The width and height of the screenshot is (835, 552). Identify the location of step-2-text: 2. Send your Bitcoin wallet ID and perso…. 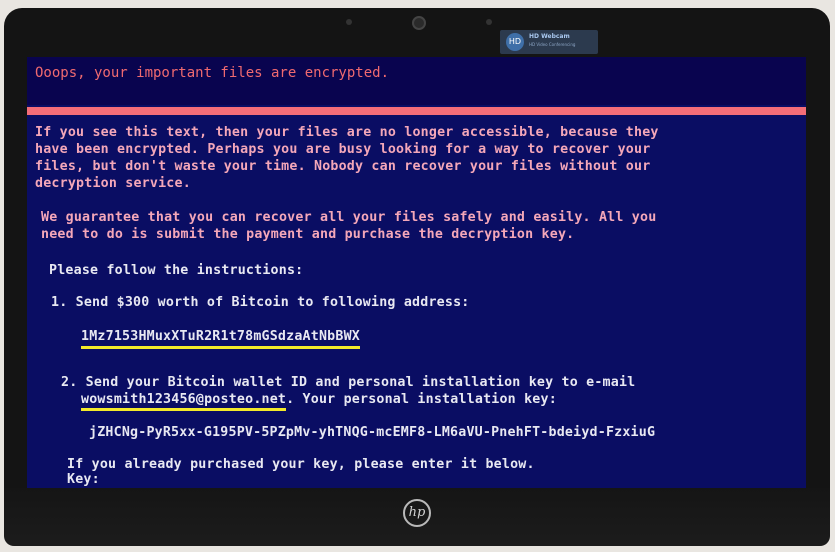
(348, 382).